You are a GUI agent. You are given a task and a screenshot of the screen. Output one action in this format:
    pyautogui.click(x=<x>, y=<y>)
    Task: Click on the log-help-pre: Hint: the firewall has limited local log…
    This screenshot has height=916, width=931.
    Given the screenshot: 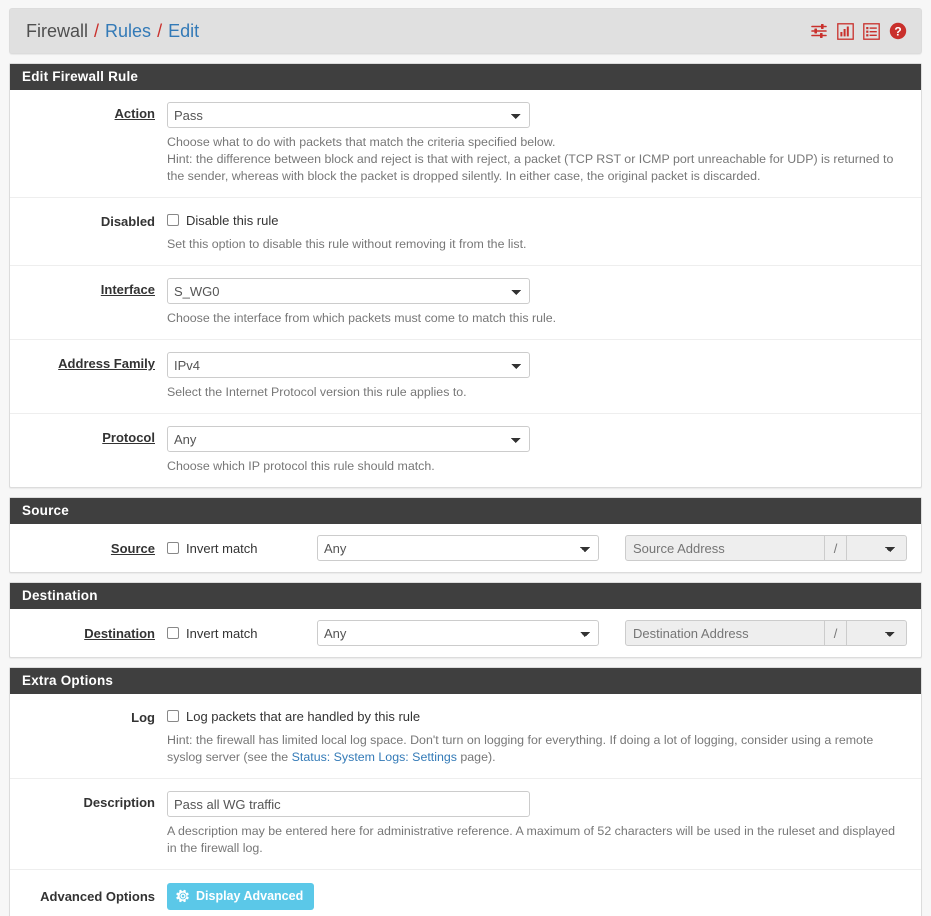 What is the action you would take?
    pyautogui.click(x=520, y=748)
    